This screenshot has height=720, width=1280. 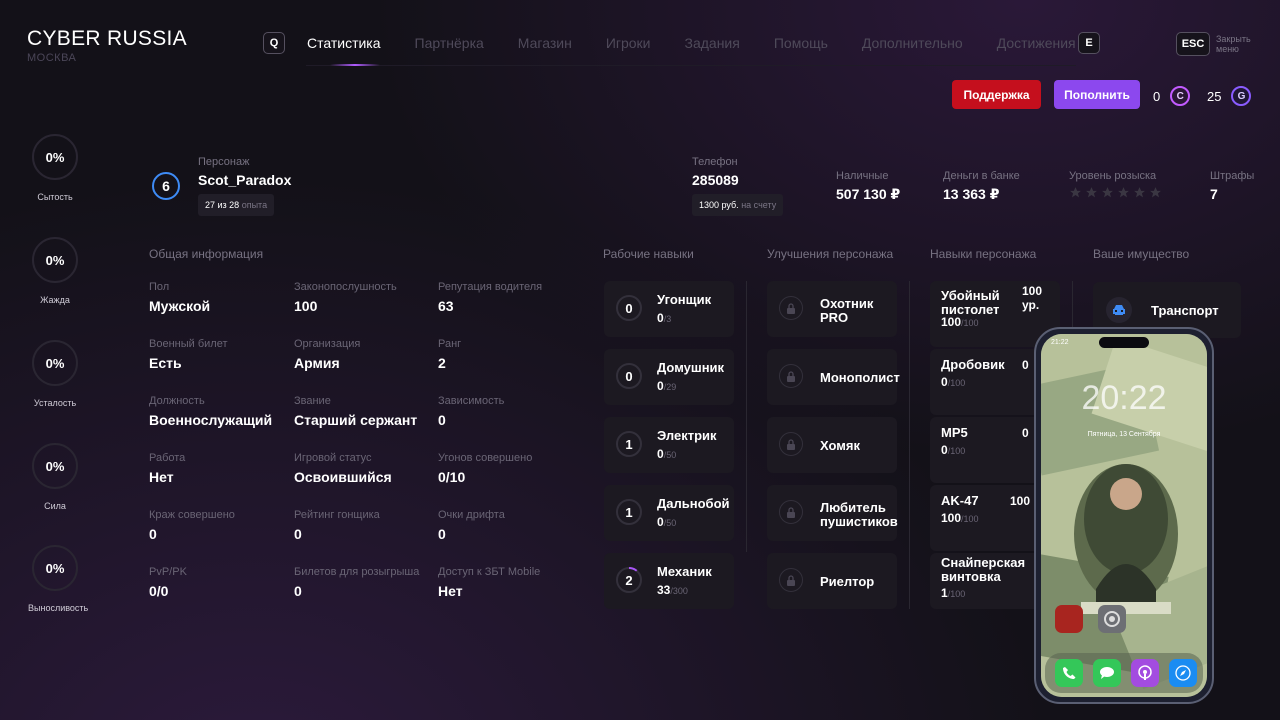 I want to click on currency-g-value: 25, so click(x=1214, y=96).